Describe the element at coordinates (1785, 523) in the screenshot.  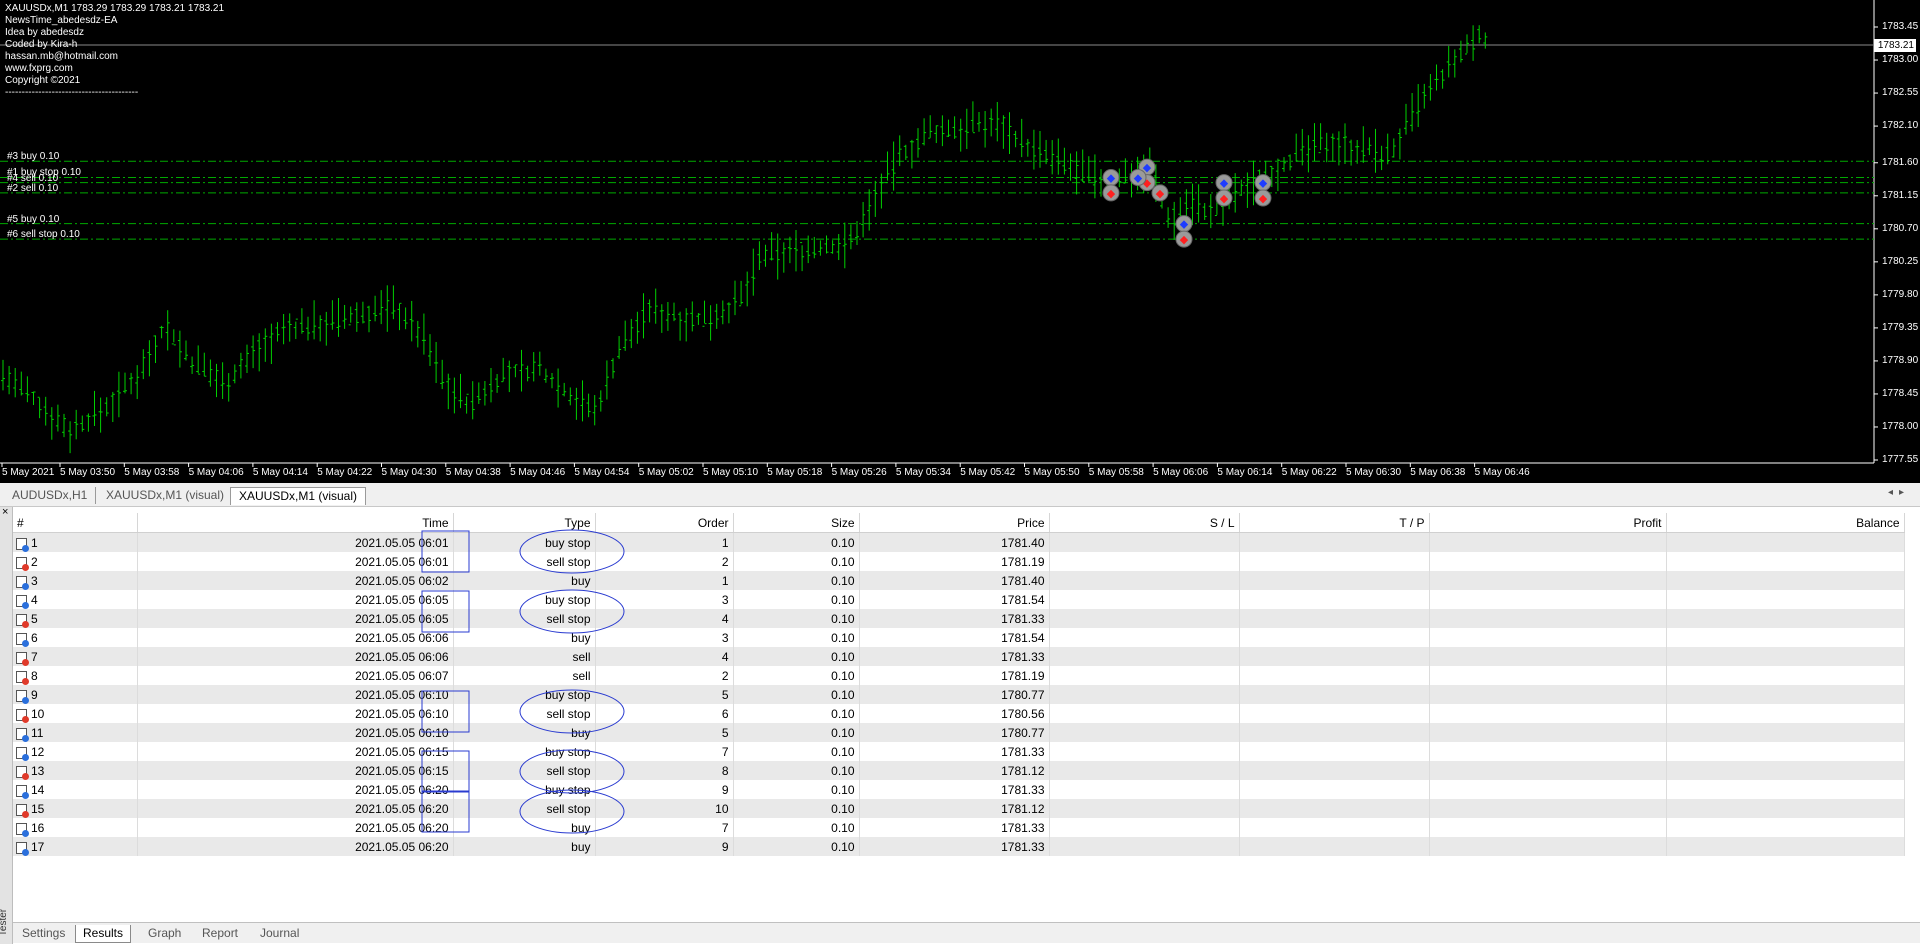
I see `col-header-balance: Balance` at that location.